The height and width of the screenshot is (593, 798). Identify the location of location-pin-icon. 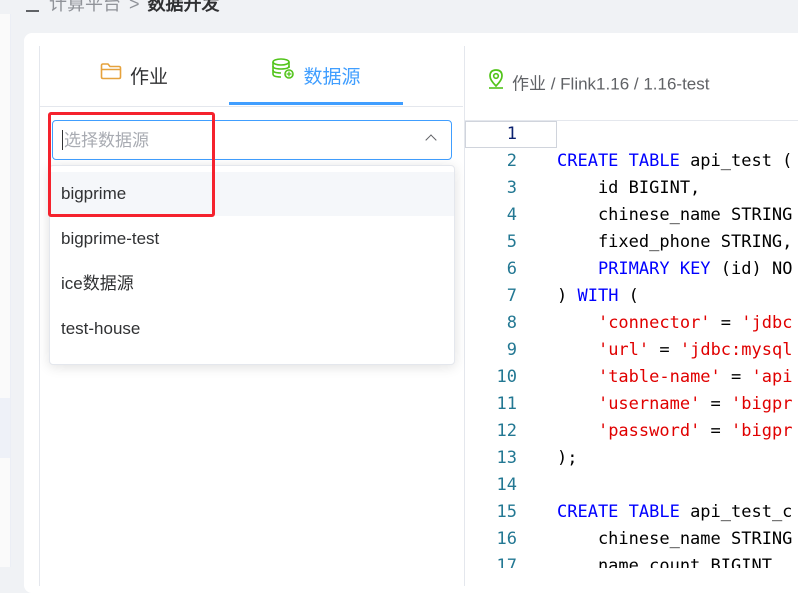
(496, 83).